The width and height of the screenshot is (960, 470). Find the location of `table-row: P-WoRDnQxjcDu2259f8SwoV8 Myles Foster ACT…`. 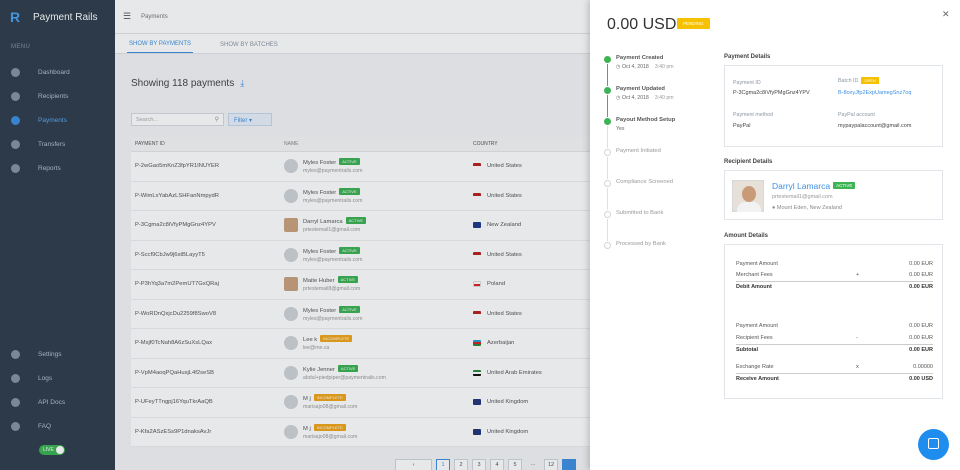

table-row: P-WoRDnQxjcDu2259f8SwoV8 Myles Foster ACT… is located at coordinates (360, 314).